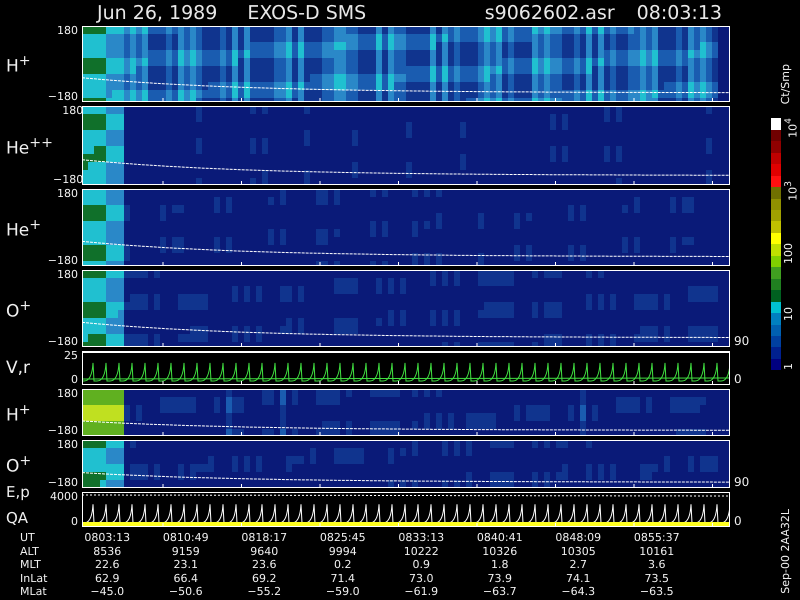 The width and height of the screenshot is (800, 600). I want to click on table-cell-text: 62.9, so click(107, 579).